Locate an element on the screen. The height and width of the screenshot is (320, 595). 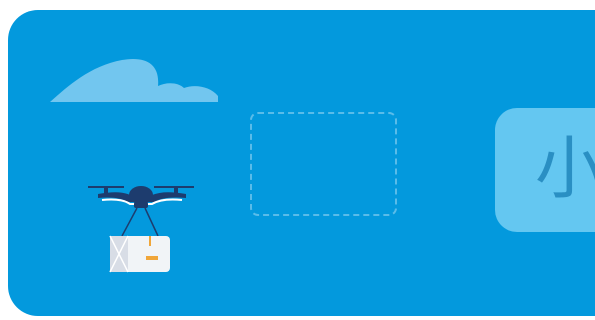
answer-drop-zone is located at coordinates (323, 164).